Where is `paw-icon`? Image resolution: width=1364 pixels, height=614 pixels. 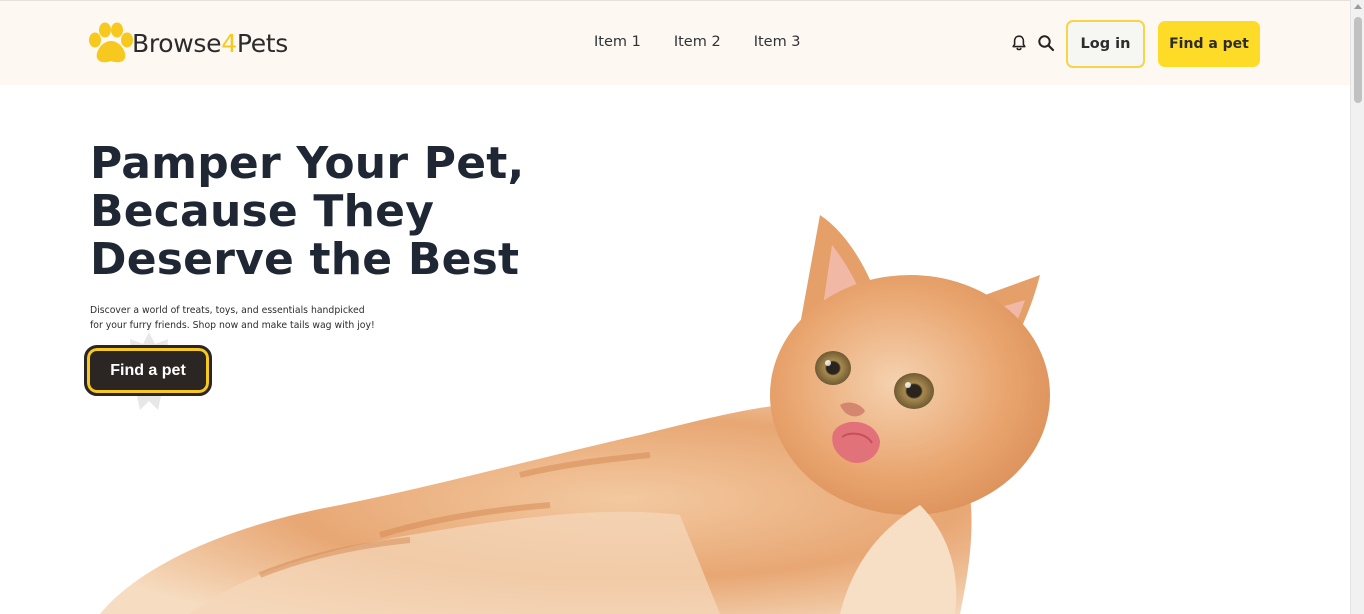 paw-icon is located at coordinates (111, 42).